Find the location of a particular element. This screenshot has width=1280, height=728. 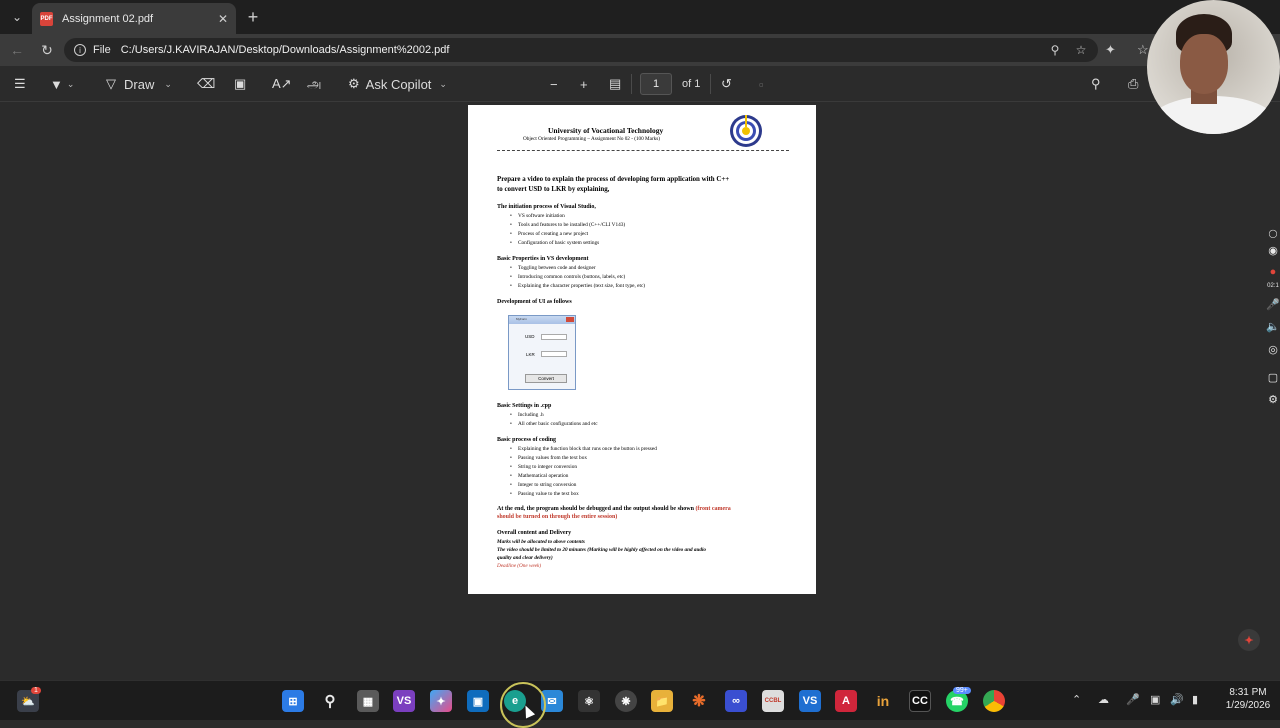

university-title: University of Vocational Technology is located at coordinates (606, 130).